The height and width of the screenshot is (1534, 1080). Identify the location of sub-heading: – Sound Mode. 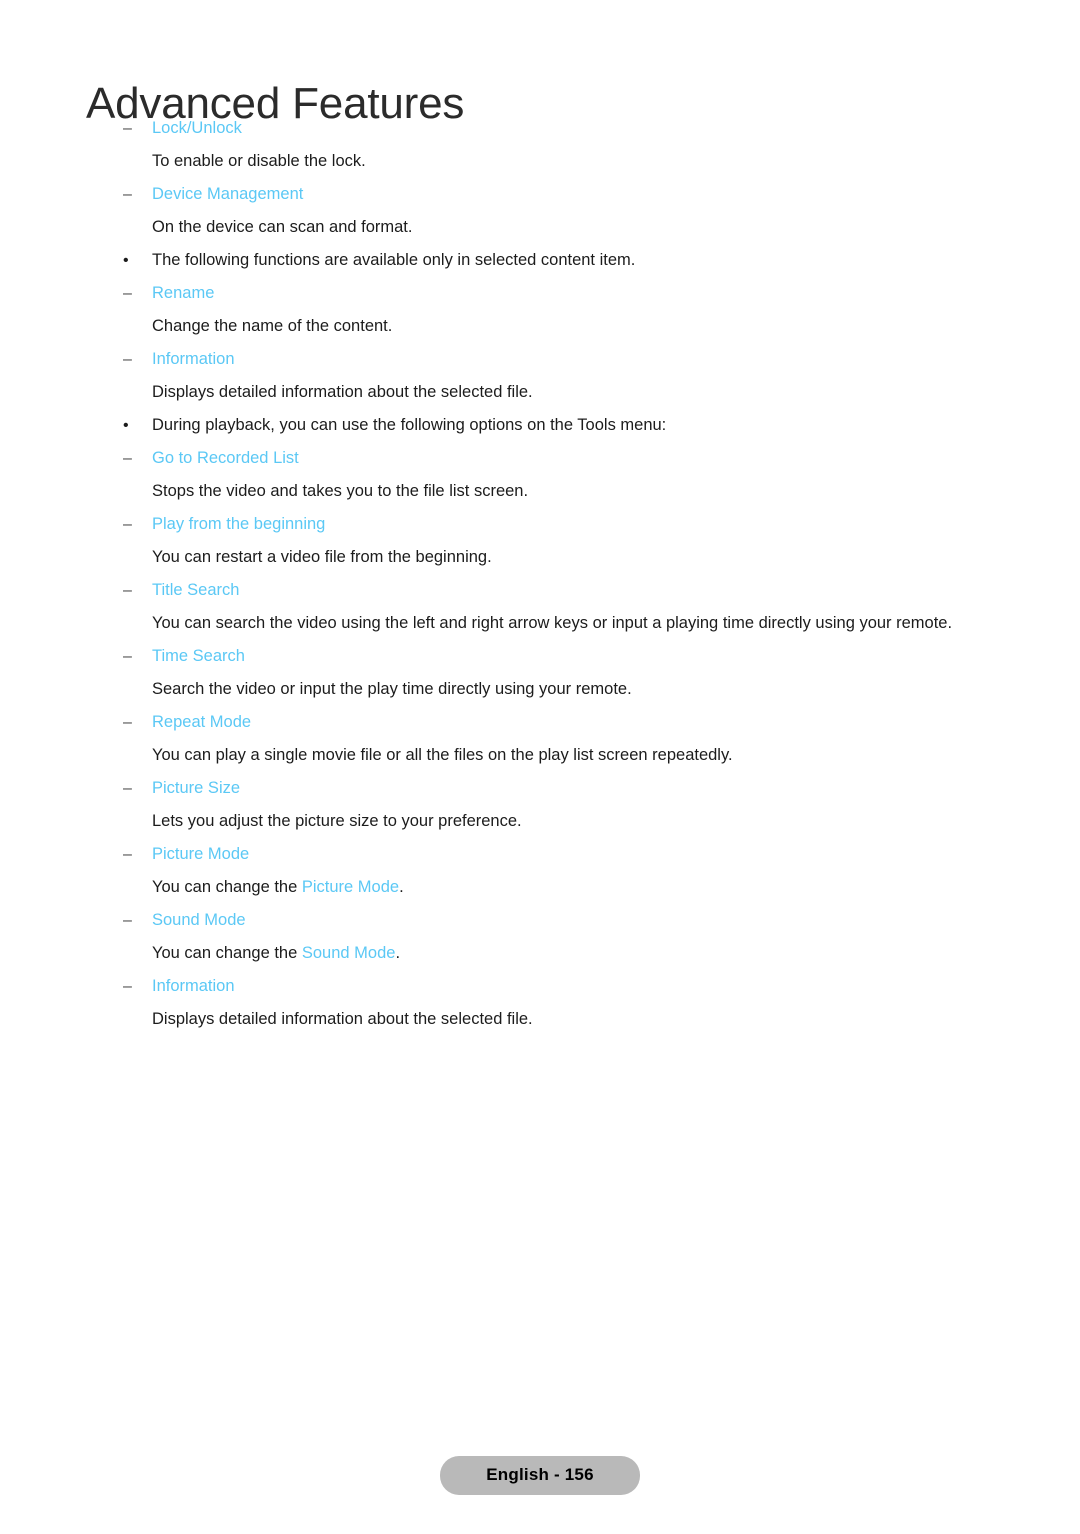
(540, 920).